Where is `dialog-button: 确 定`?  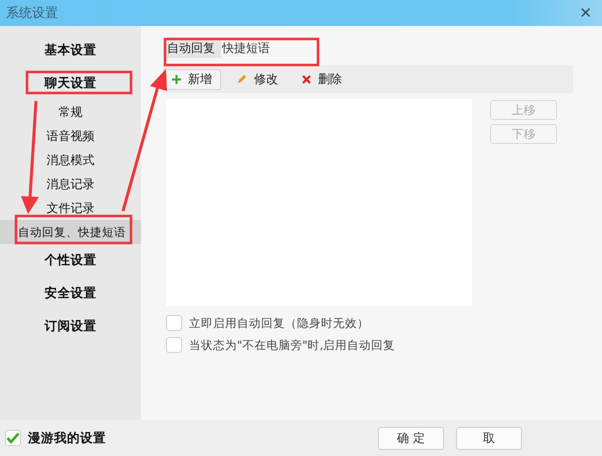 dialog-button: 确 定 is located at coordinates (411, 438).